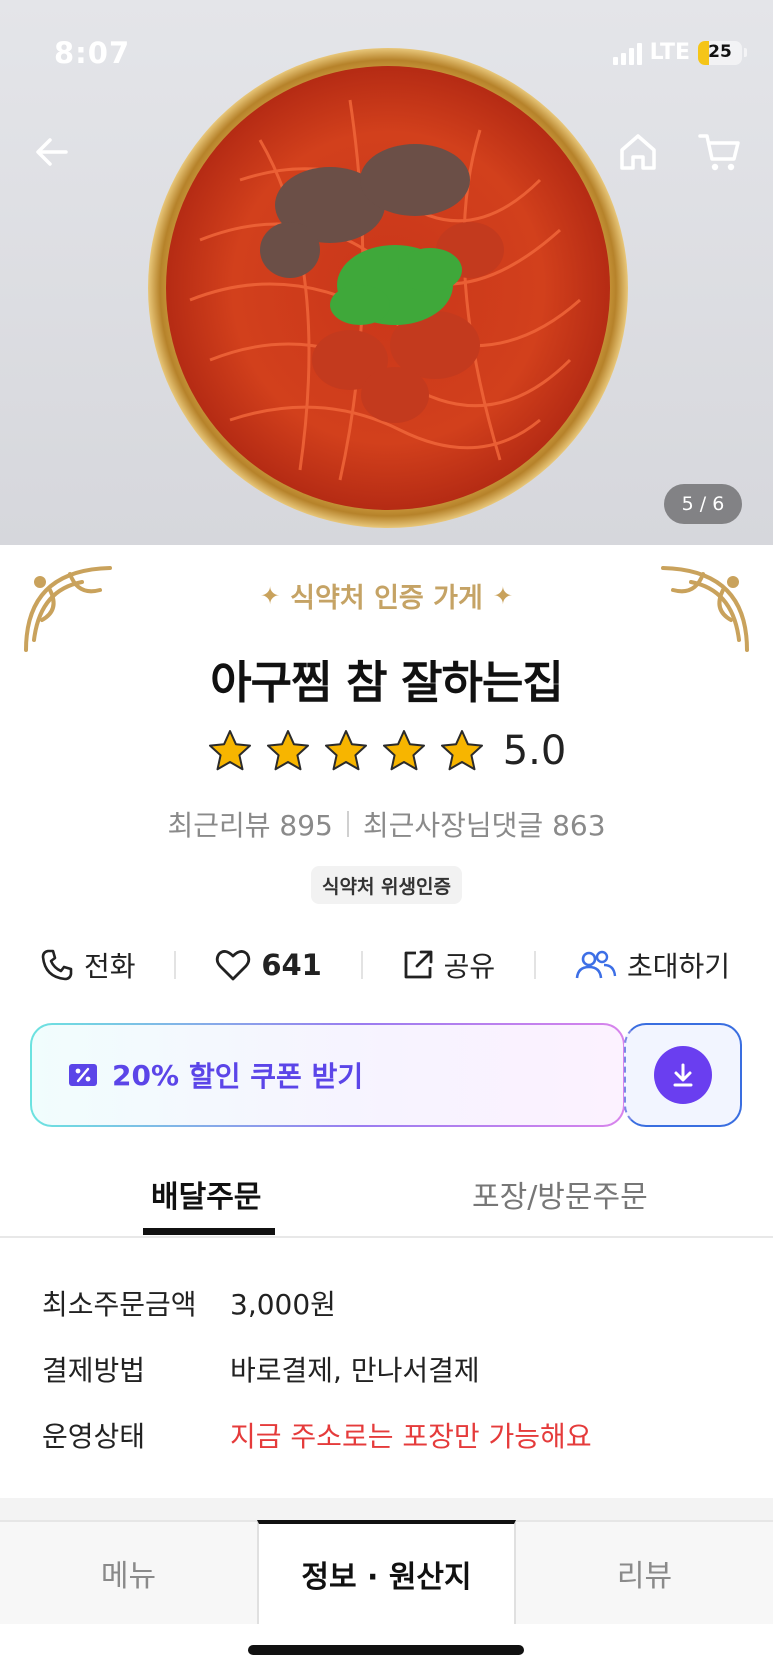  I want to click on status-time: 8:07, so click(92, 53).